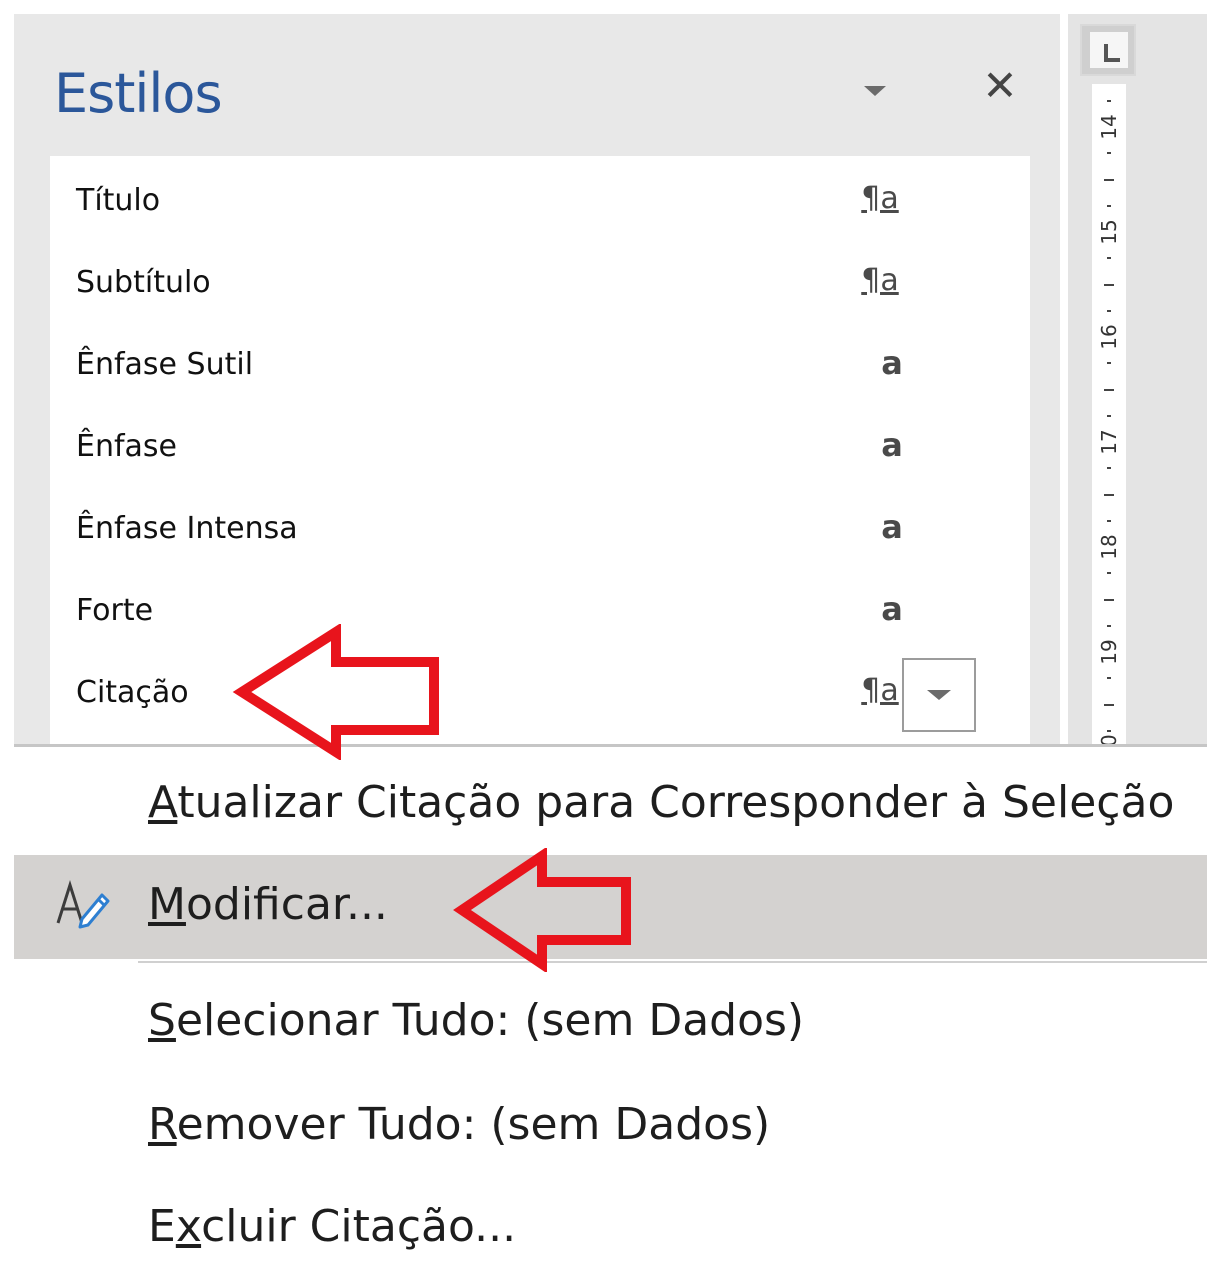  Describe the element at coordinates (540, 365) in the screenshot. I see `style-item-enfase-sutil: Ênfase Sutil a` at that location.